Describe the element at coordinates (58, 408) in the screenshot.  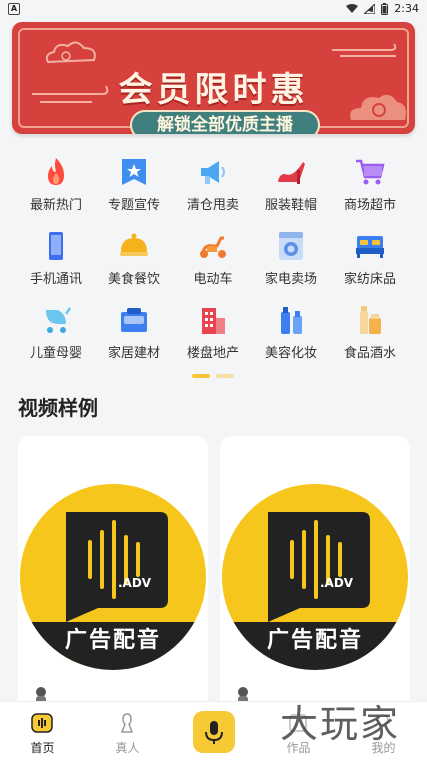
I see `section-title: 视频样例` at that location.